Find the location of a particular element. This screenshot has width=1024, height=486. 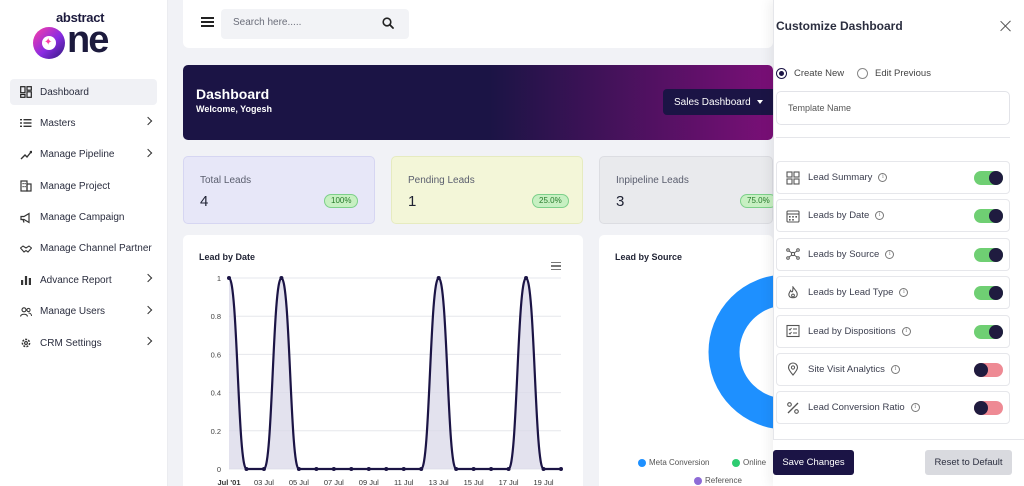

stat-card-inpipeline-leads: Inpipeline Leads 3 75.0% is located at coordinates (688, 190).